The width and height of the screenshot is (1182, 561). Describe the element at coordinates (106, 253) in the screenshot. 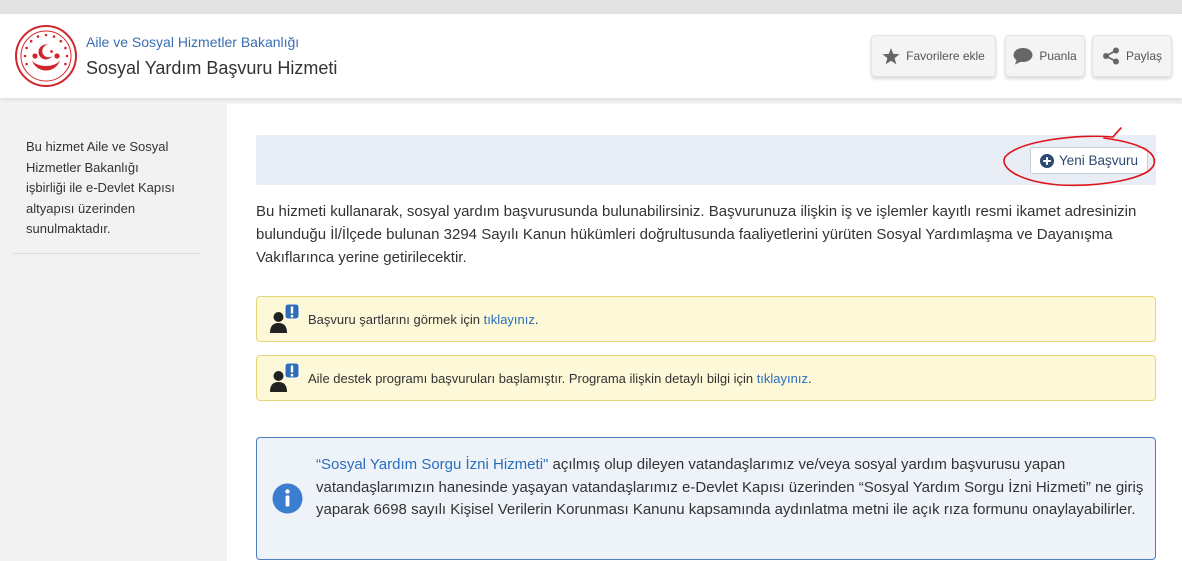

I see `sidebar-divider` at that location.